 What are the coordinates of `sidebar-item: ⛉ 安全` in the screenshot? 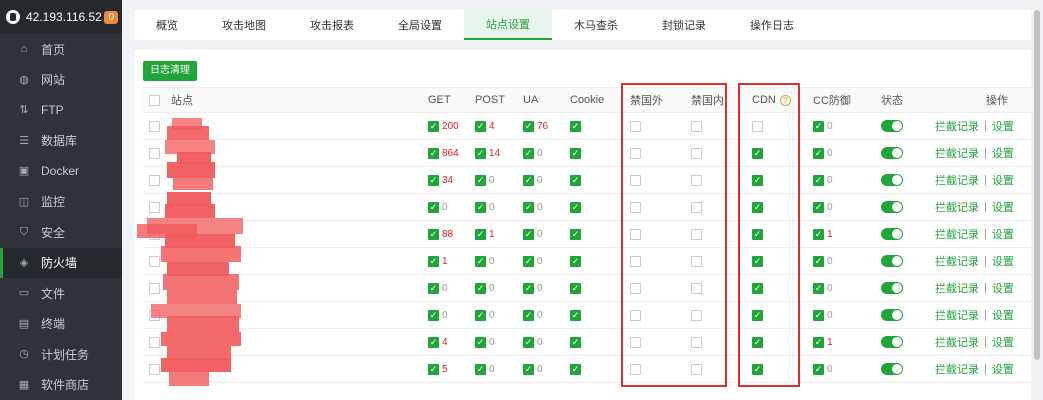 It's located at (61, 232).